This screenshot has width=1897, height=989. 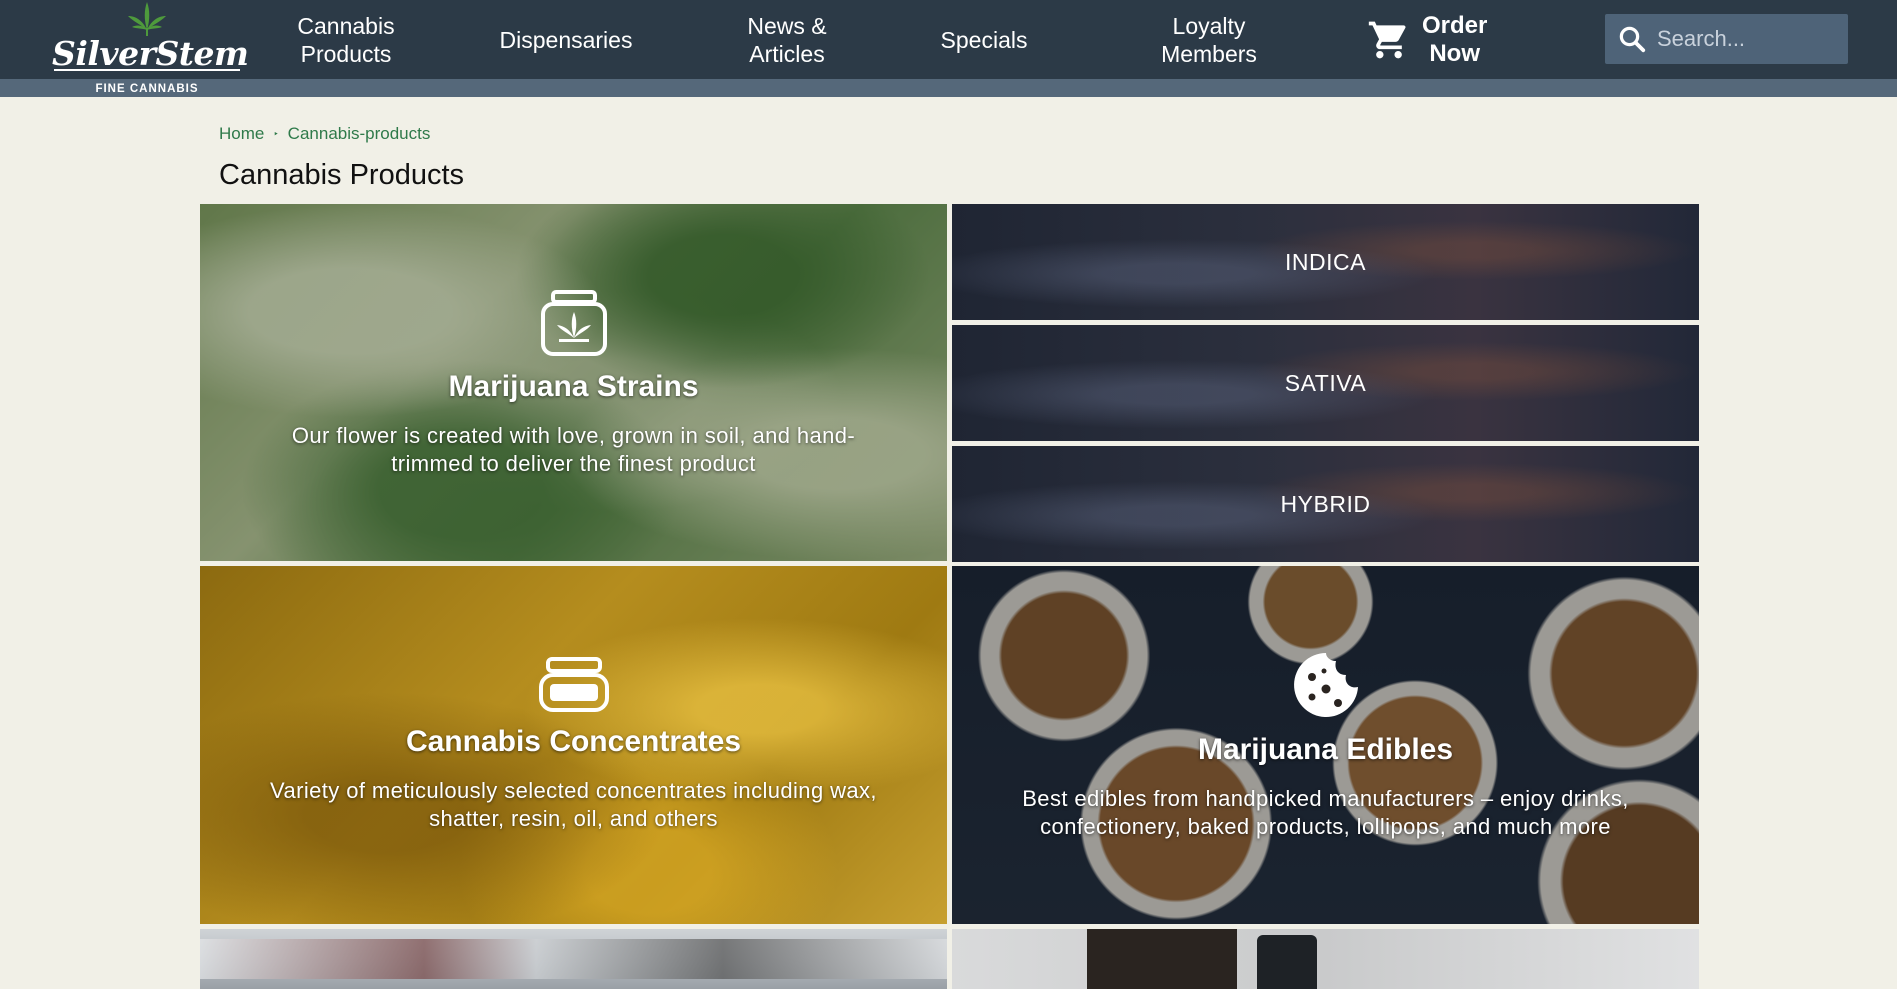 I want to click on order-now-button: Order Now, so click(x=1441, y=39).